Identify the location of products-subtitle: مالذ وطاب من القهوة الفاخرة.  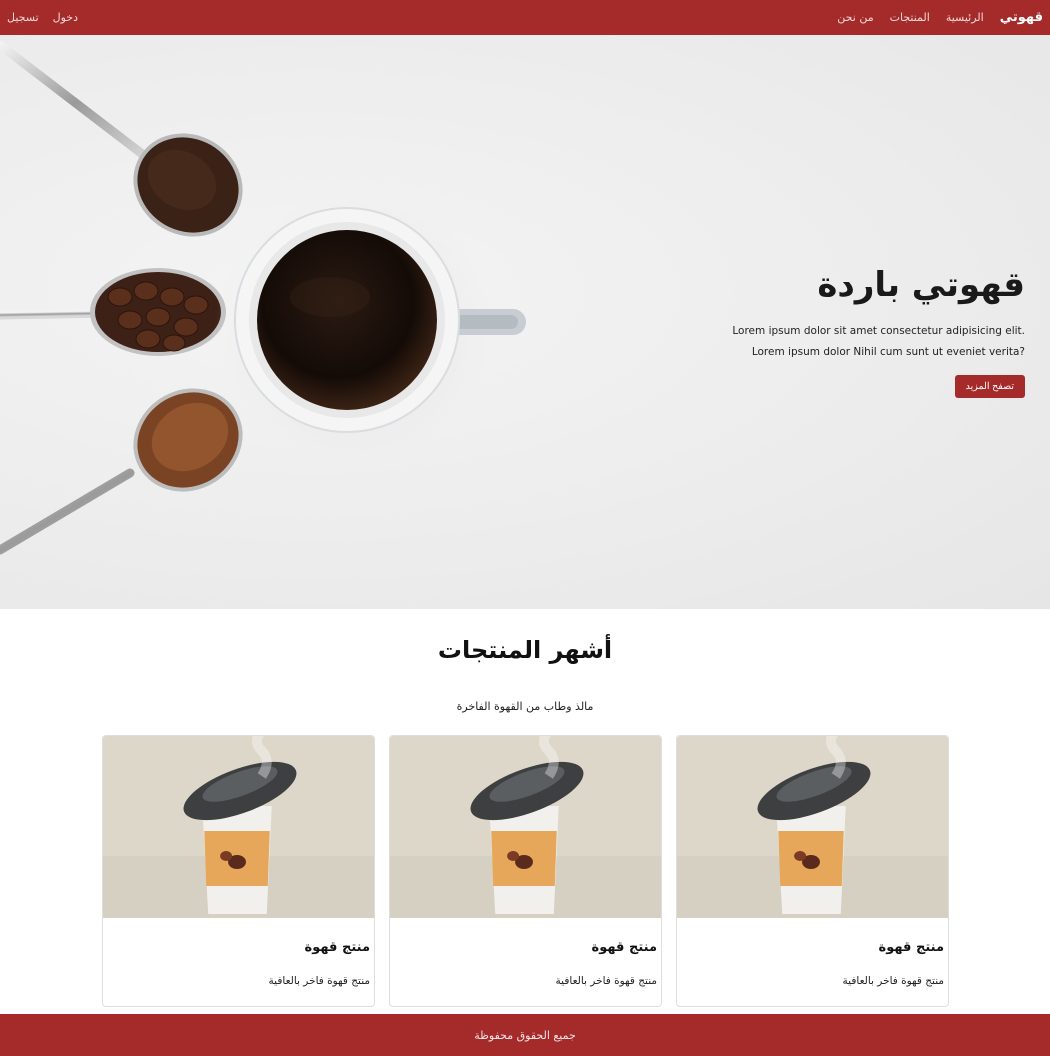
(525, 706).